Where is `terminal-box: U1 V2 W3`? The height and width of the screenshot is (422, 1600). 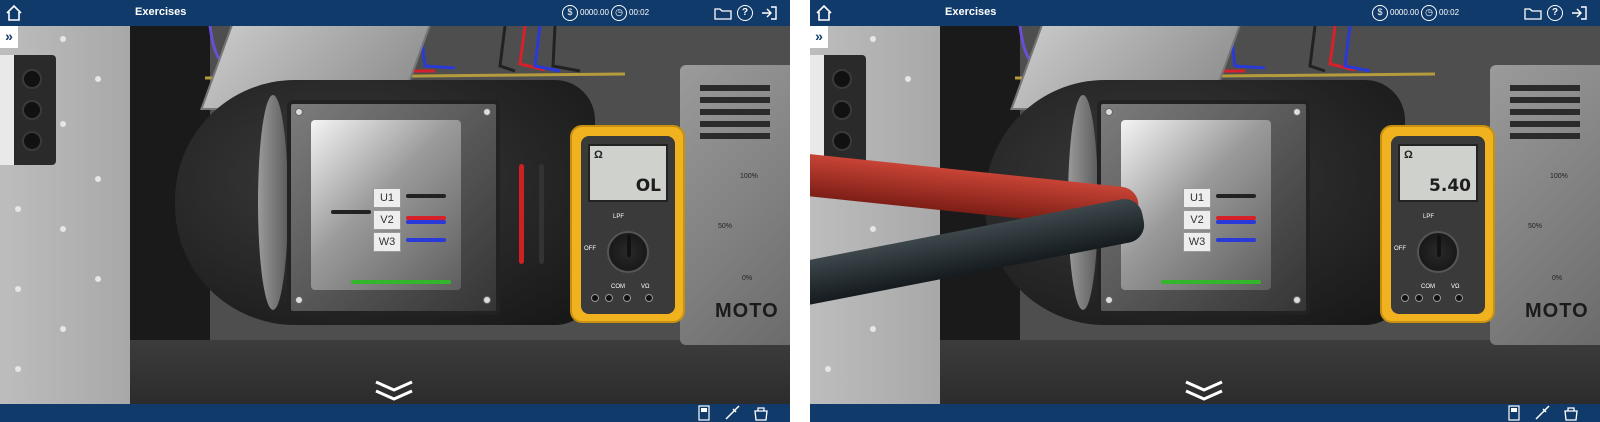
terminal-box: U1 V2 W3 is located at coordinates (415, 207).